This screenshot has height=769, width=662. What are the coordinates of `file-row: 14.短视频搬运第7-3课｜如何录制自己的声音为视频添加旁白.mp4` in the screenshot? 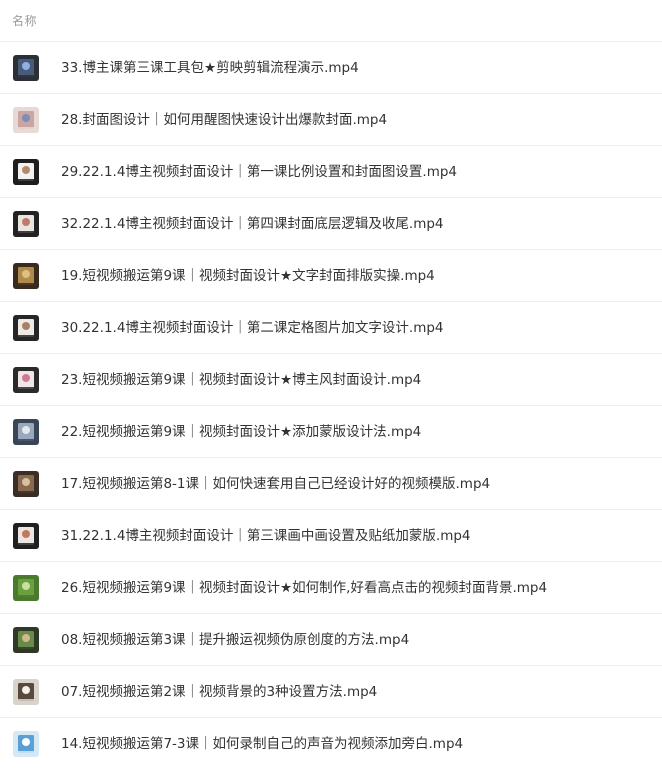 It's located at (331, 743).